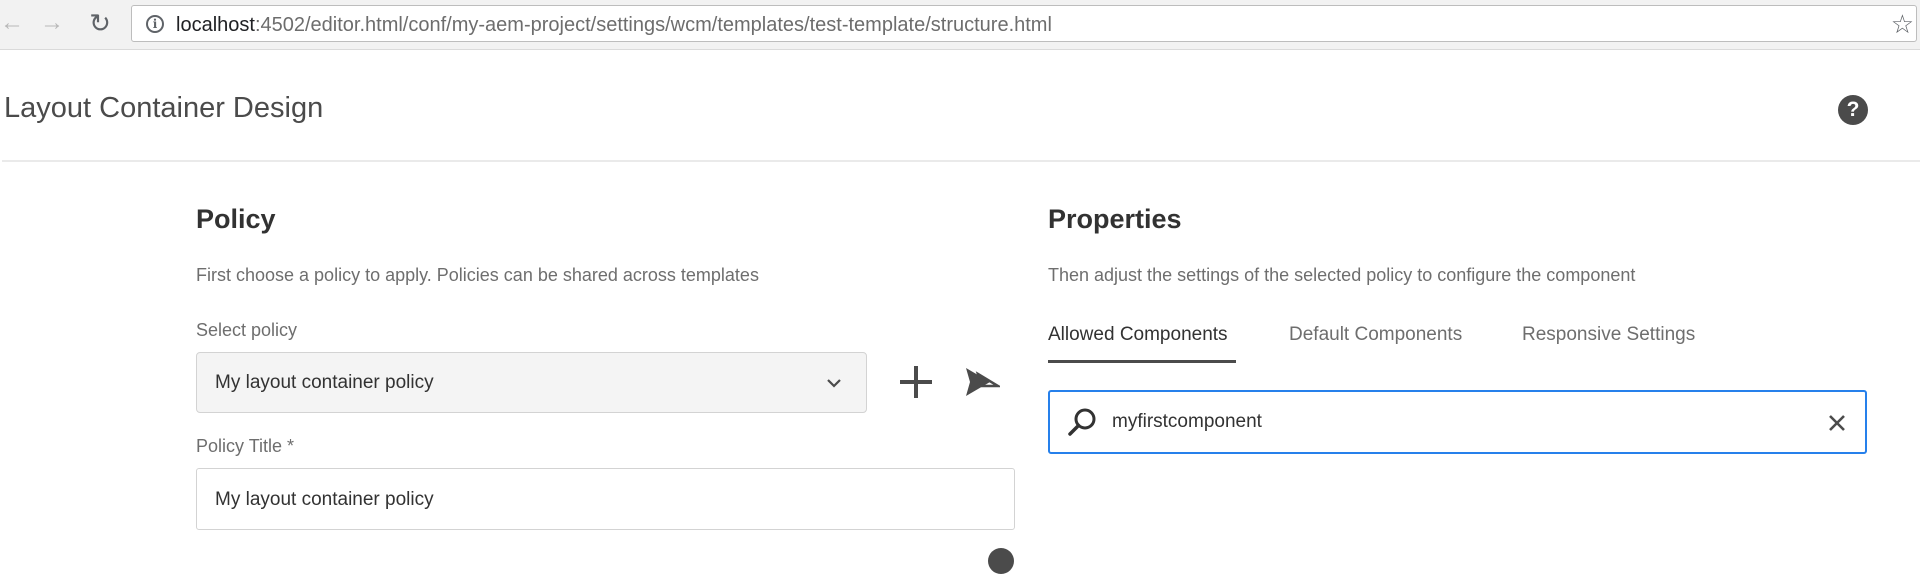 The image size is (1920, 574). I want to click on search-icon, so click(1082, 422).